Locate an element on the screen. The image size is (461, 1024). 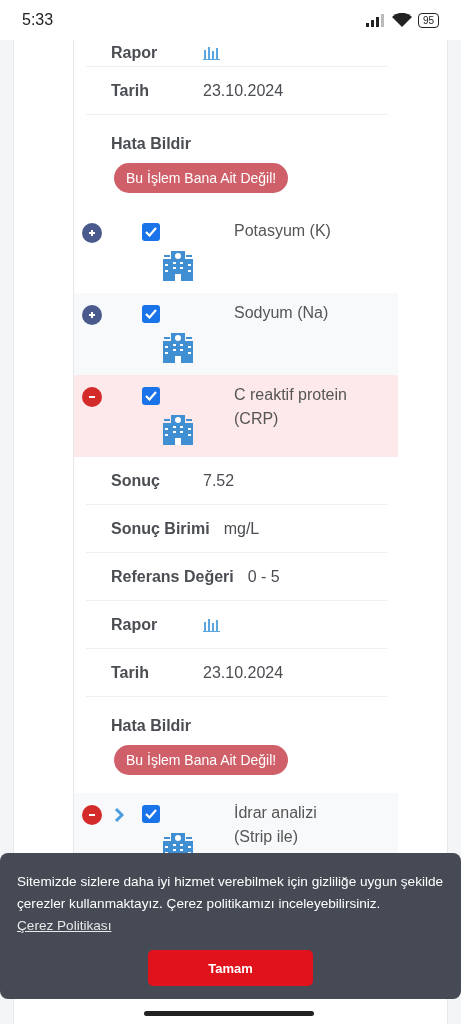
field-value: mg/L is located at coordinates (241, 528).